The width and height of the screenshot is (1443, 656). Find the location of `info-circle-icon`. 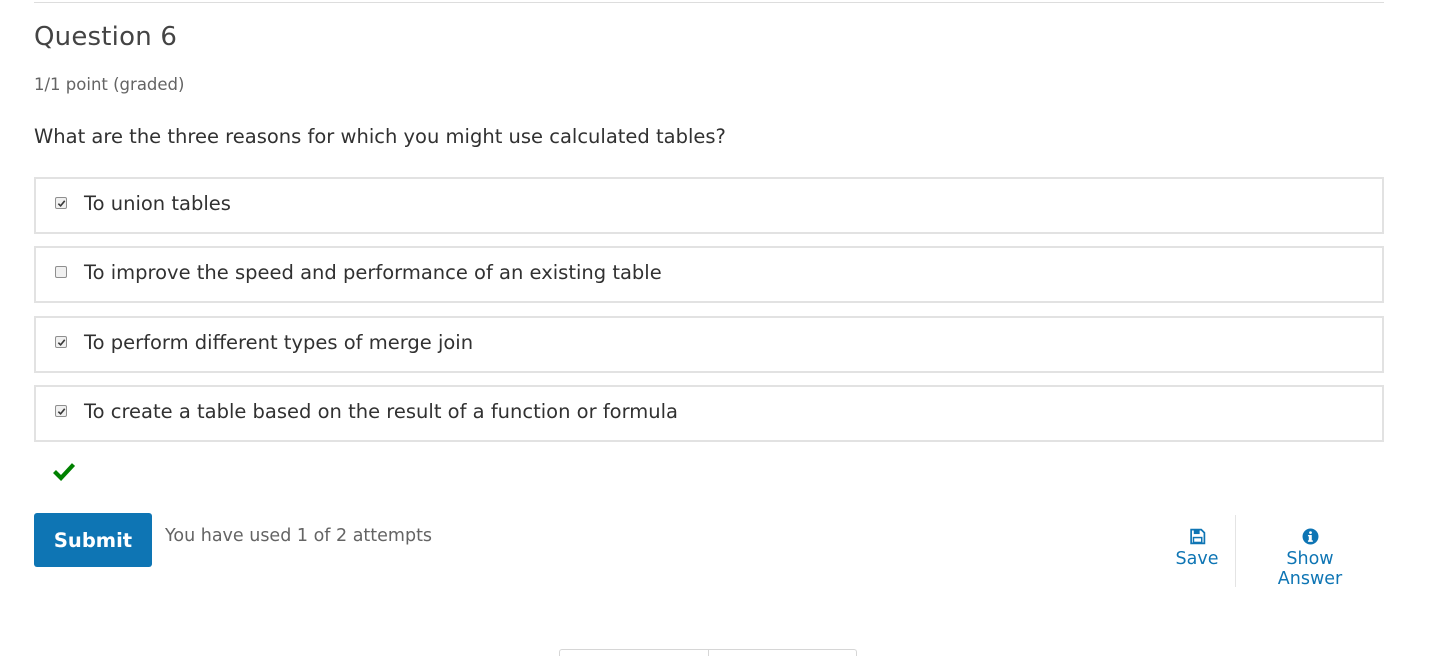

info-circle-icon is located at coordinates (1310, 536).